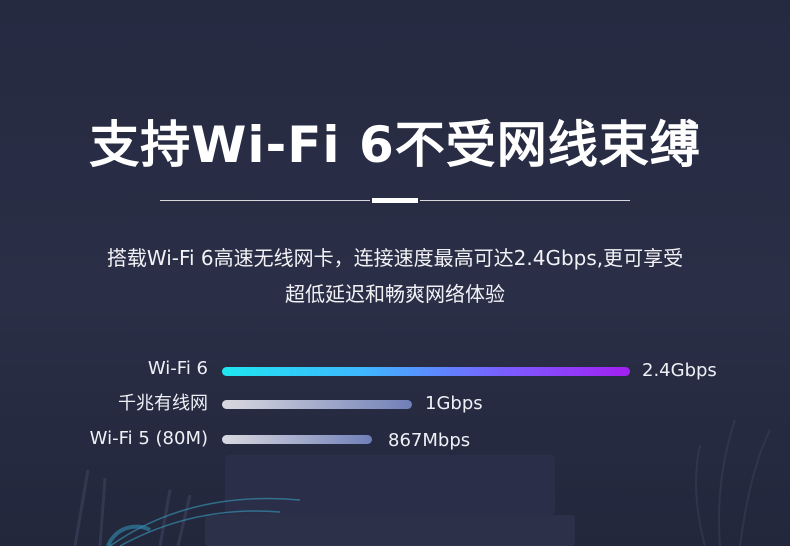 This screenshot has width=790, height=546. What do you see at coordinates (177, 368) in the screenshot?
I see `speed-label-wifi6: Wi-Fi 6` at bounding box center [177, 368].